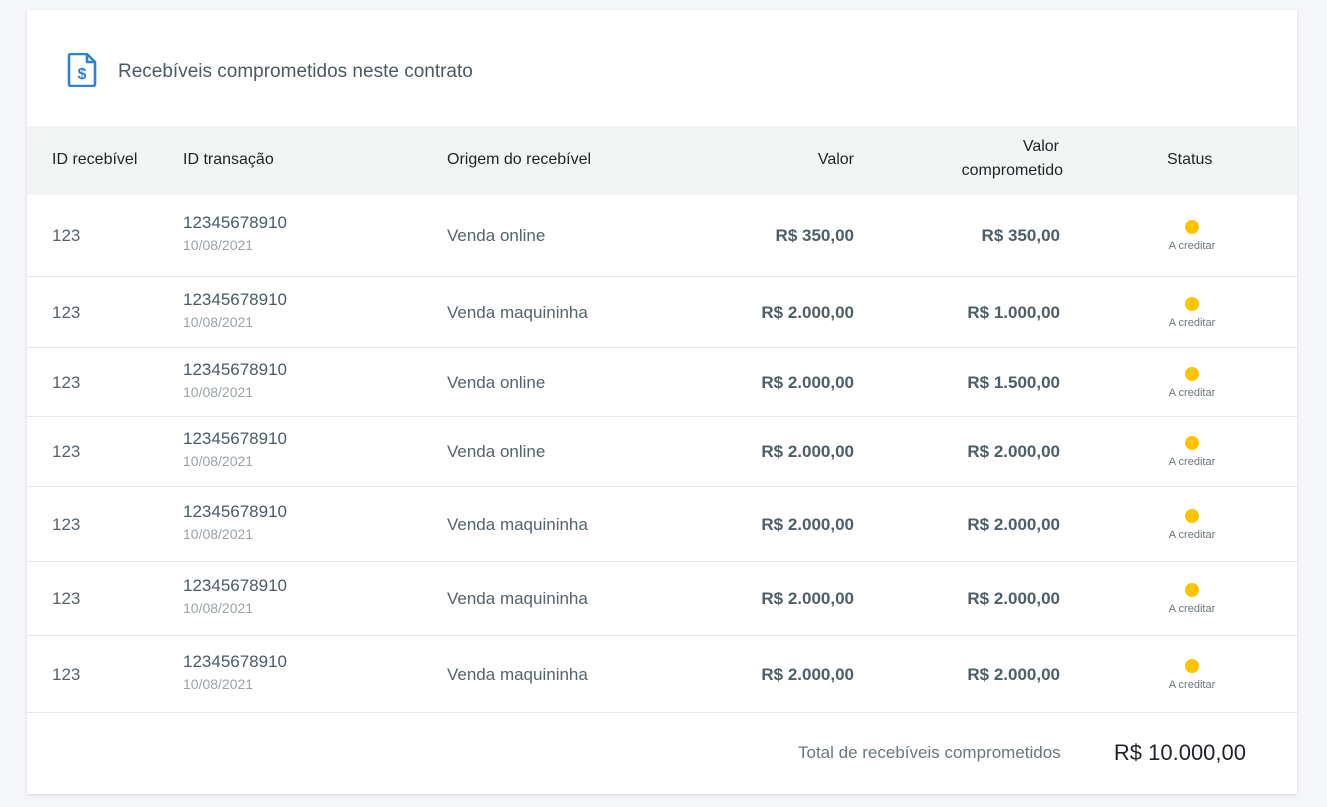  I want to click on column-header-id: ID recebível, so click(95, 159).